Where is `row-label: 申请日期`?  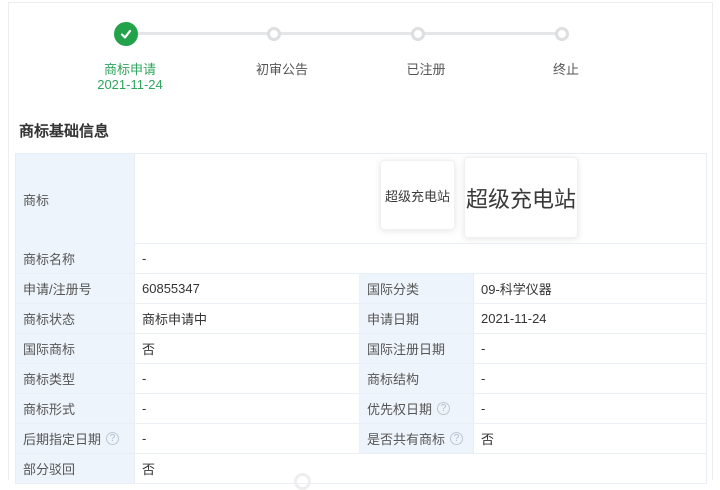
row-label: 申请日期 is located at coordinates (417, 318).